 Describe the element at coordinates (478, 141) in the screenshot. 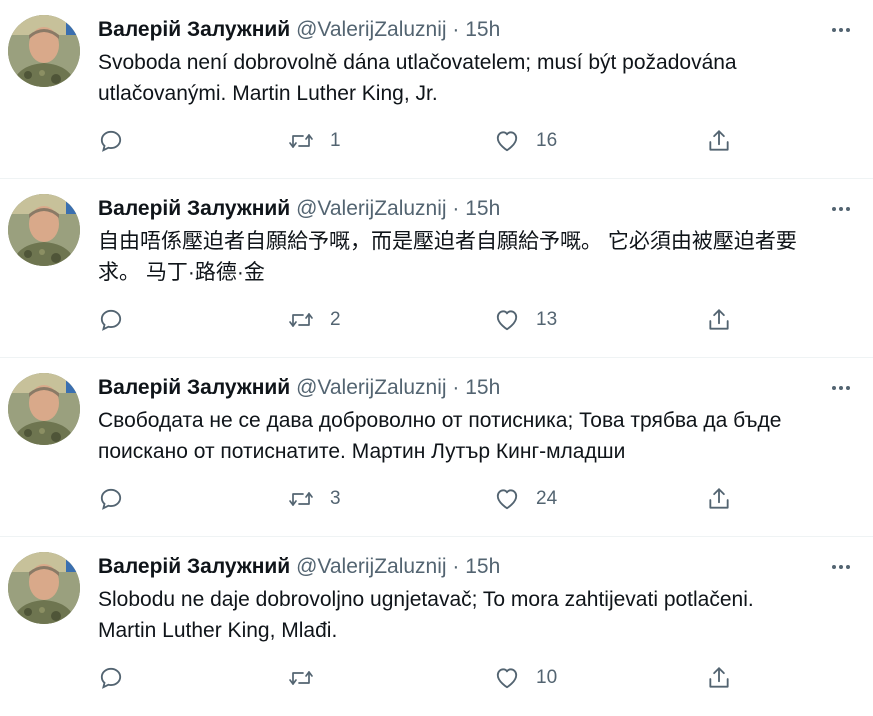

I see `tweet-actions: 1 16` at that location.